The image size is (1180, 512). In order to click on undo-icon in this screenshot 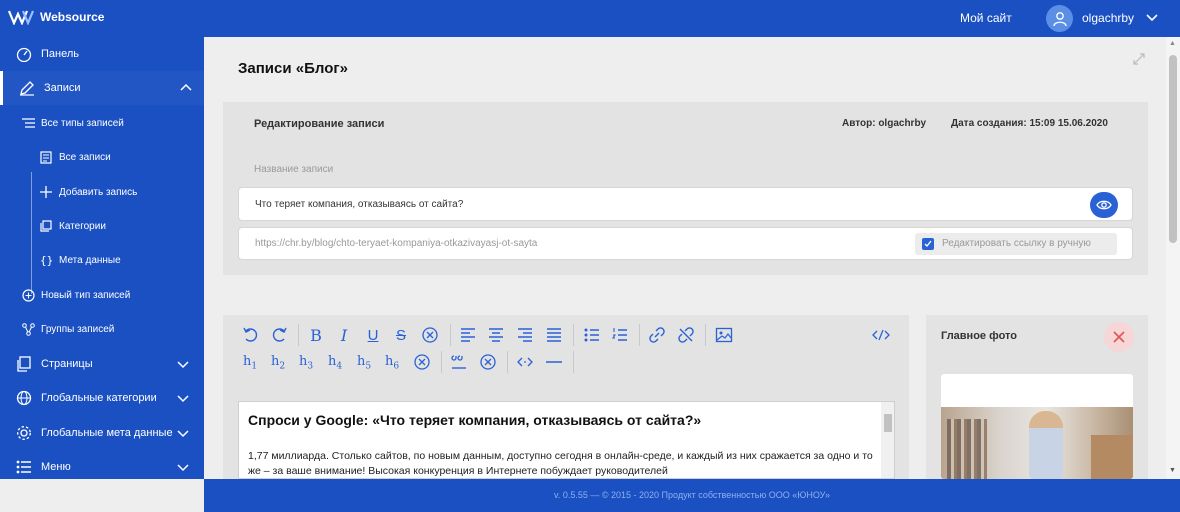, I will do `click(251, 335)`.